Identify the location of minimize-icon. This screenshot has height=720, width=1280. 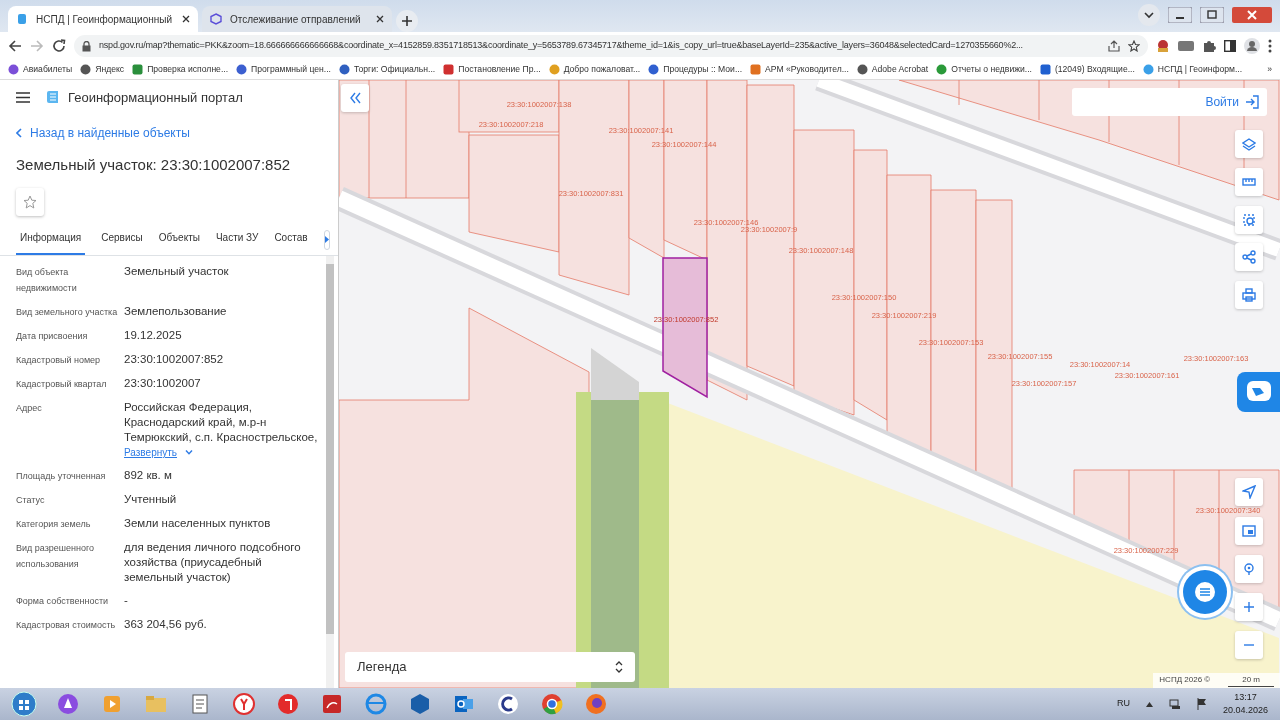
(1180, 15).